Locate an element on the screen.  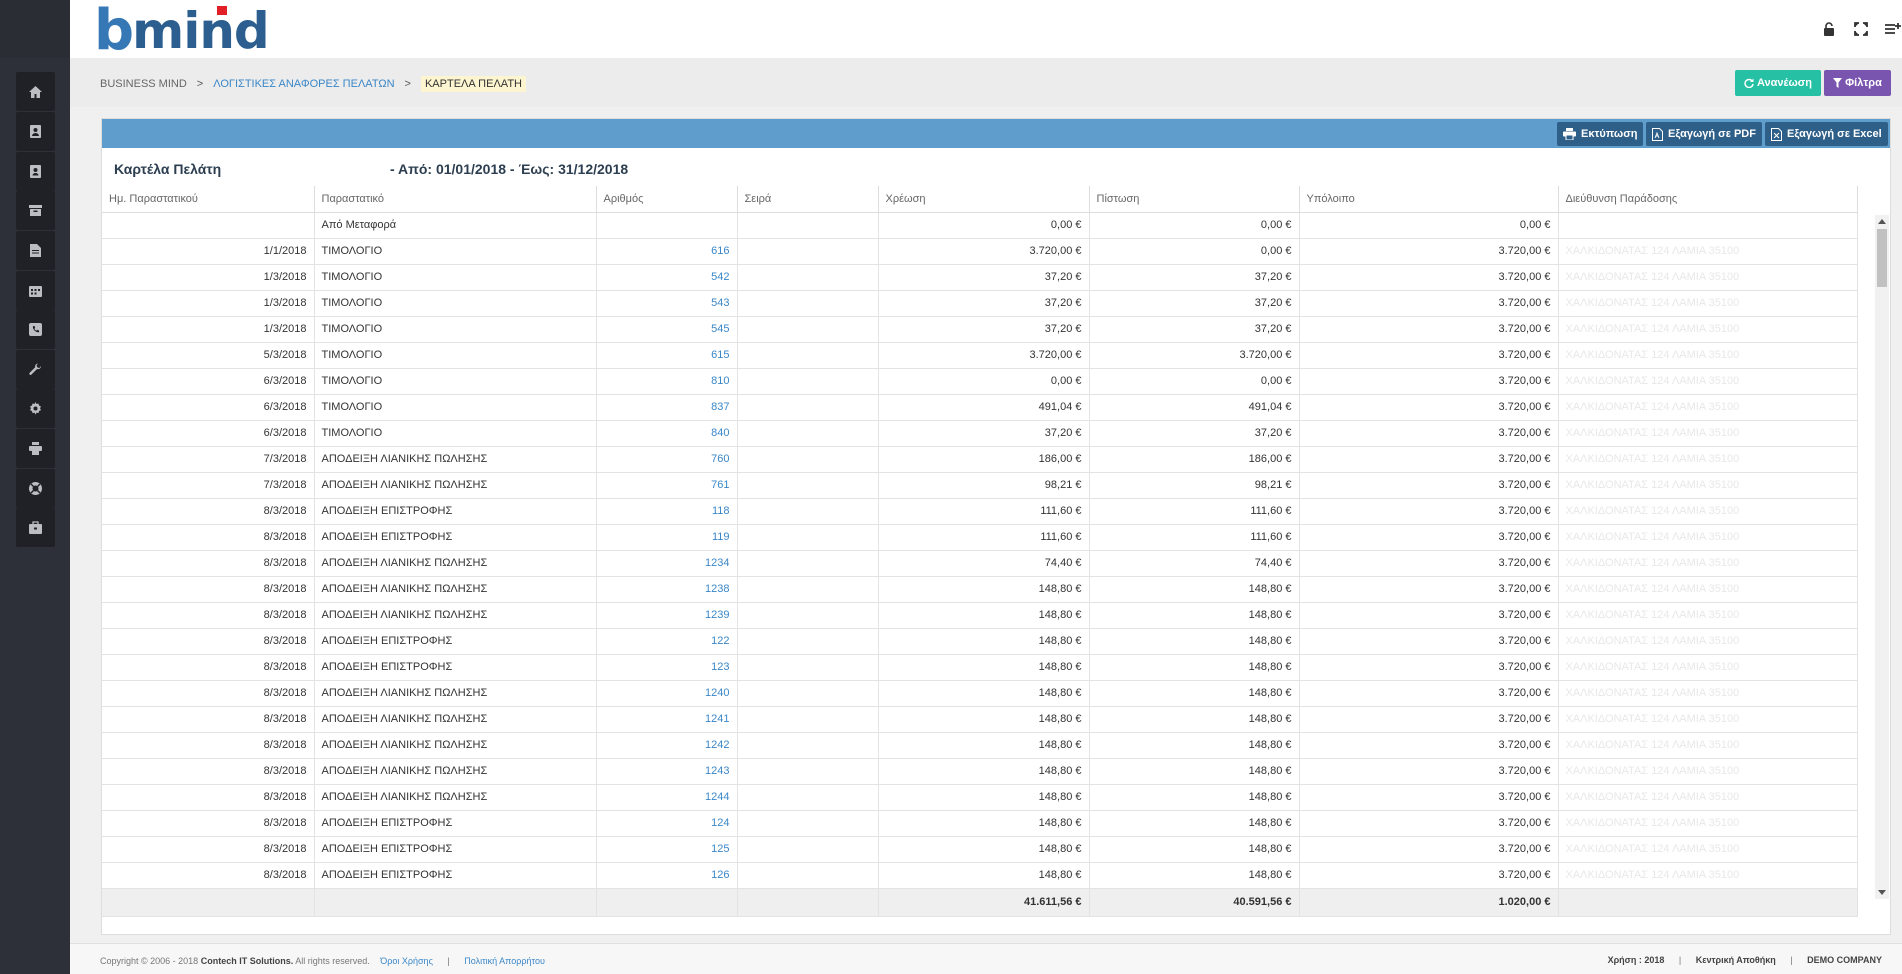
column-header: Χρέωση is located at coordinates (984, 199).